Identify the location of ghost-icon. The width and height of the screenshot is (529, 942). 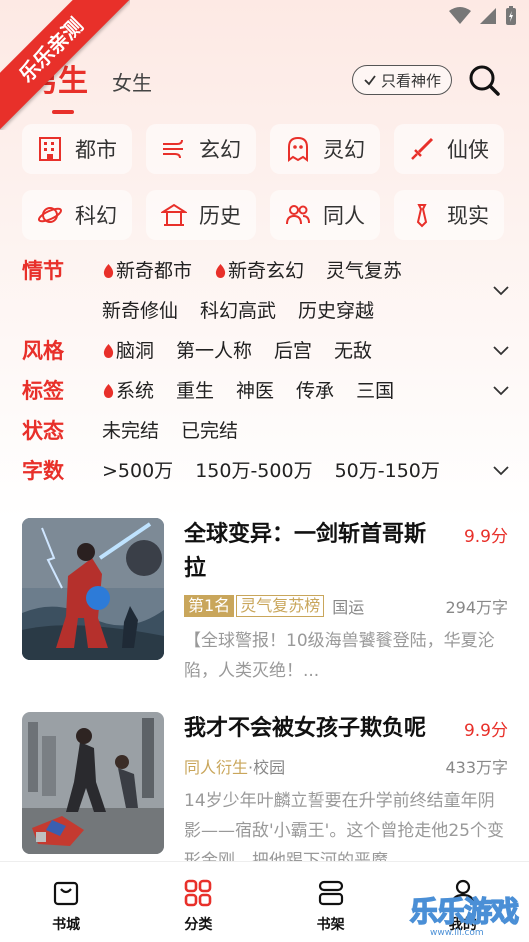
(298, 149).